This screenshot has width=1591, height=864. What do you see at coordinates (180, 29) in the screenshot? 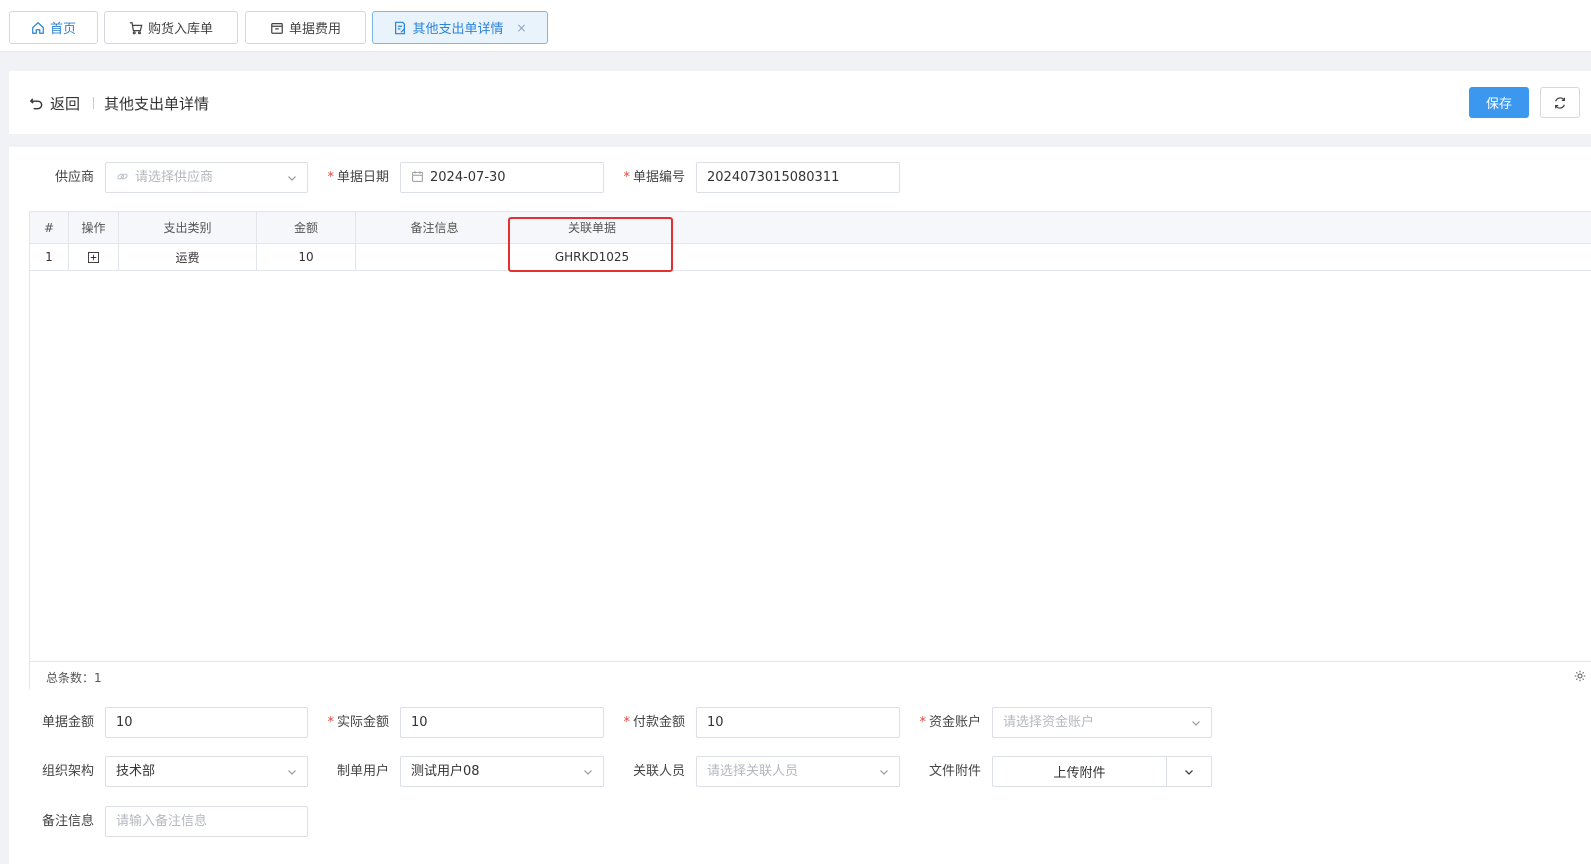
I see `tab-label: 购货入库单` at bounding box center [180, 29].